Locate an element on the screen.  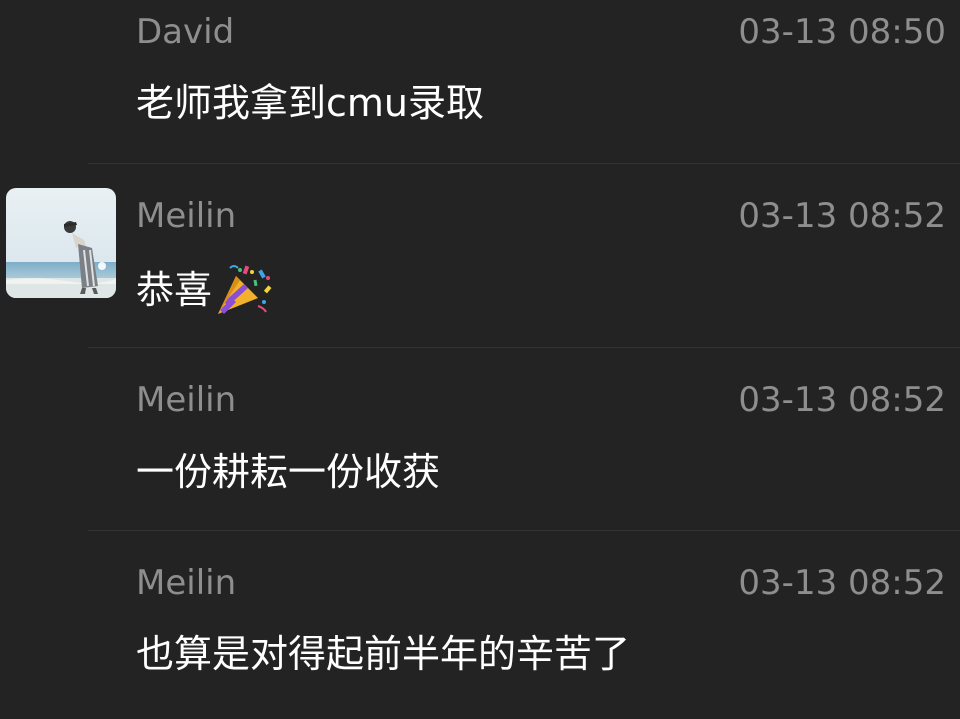
beach-photo-avatar-icon is located at coordinates (61, 243).